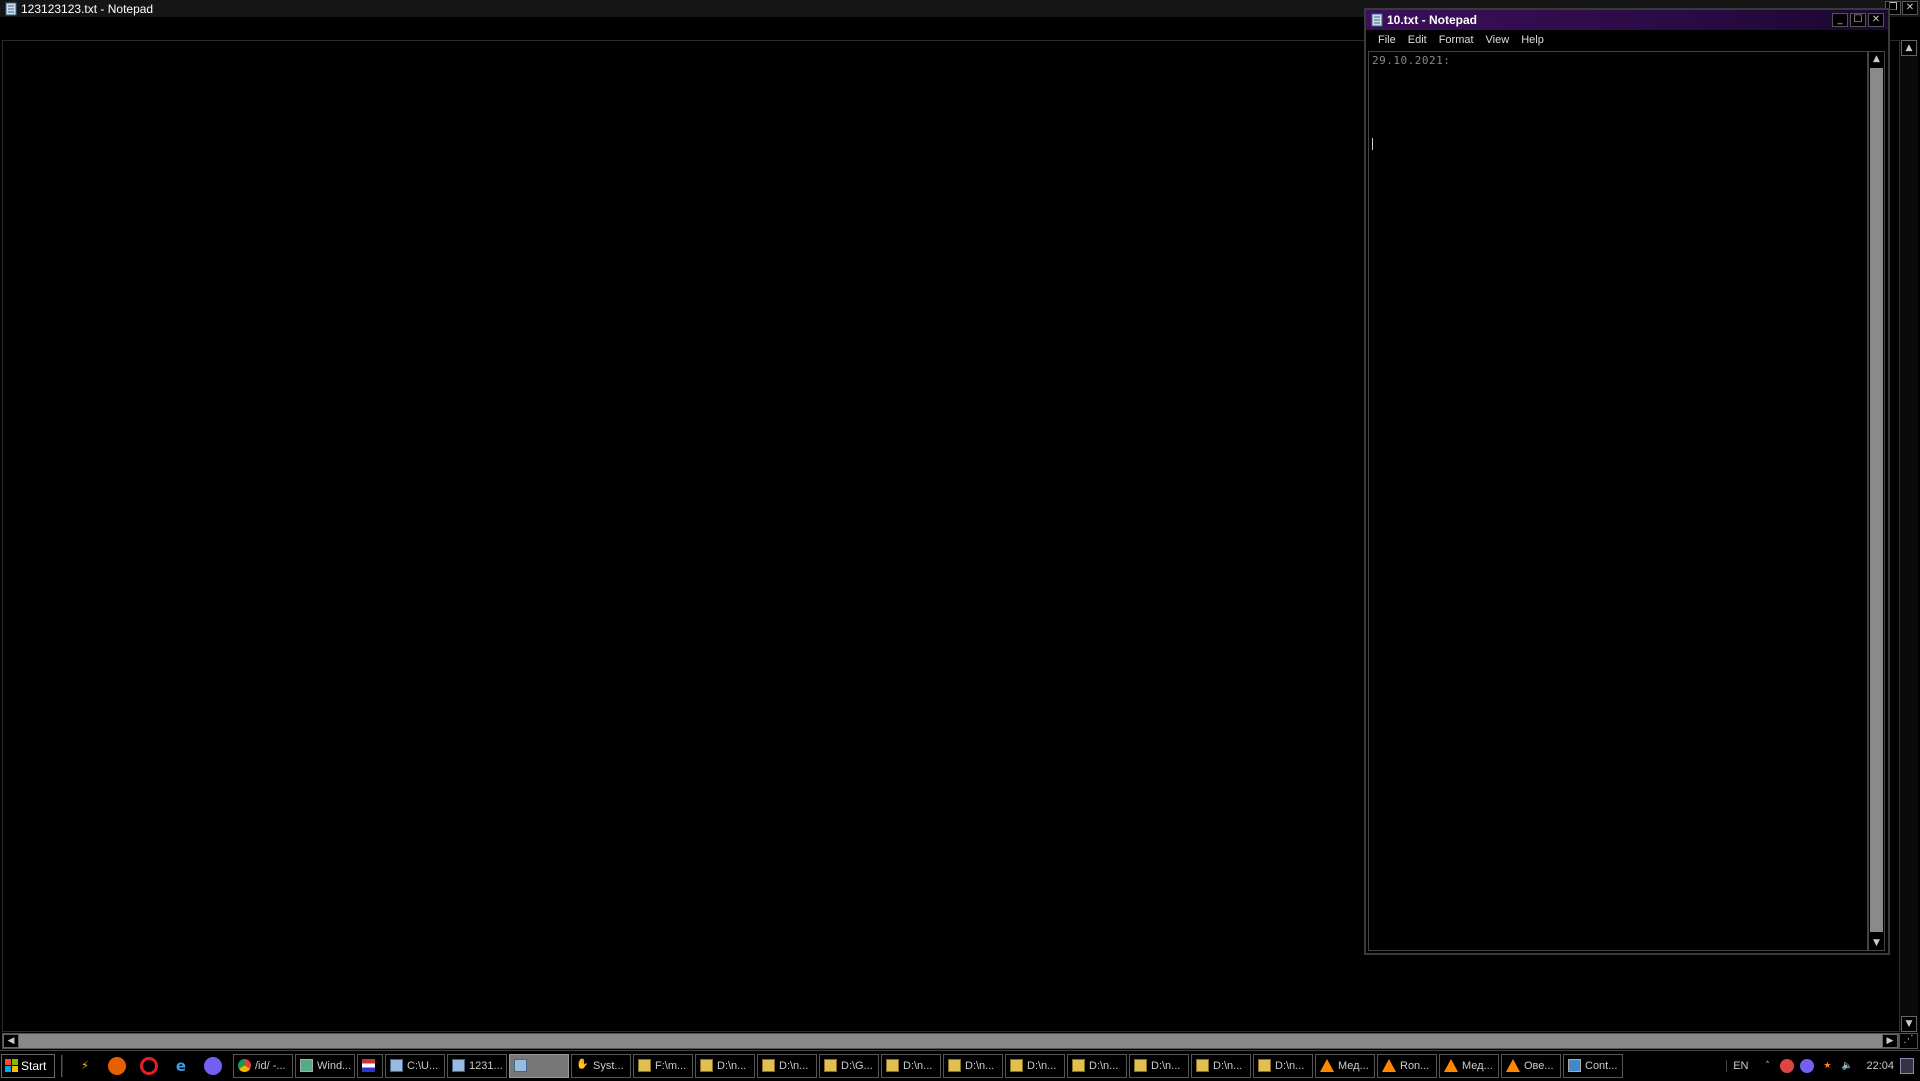 This screenshot has width=1920, height=1081. I want to click on chevron-up-icon: ˄, so click(1767, 1066).